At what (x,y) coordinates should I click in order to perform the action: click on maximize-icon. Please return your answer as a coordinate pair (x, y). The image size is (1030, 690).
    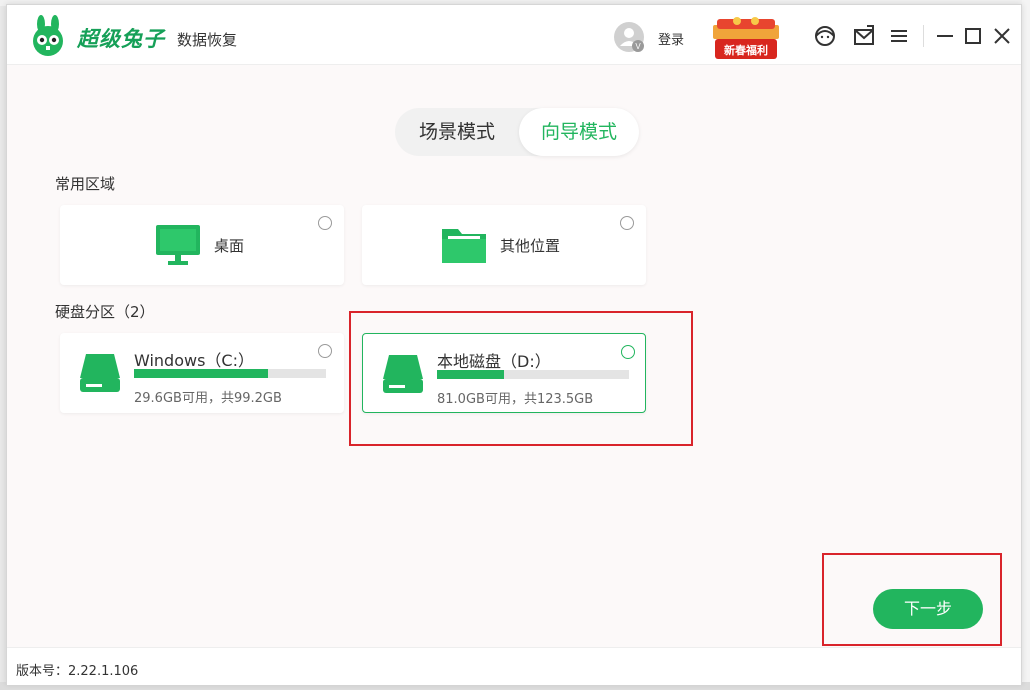
    Looking at the image, I should click on (973, 36).